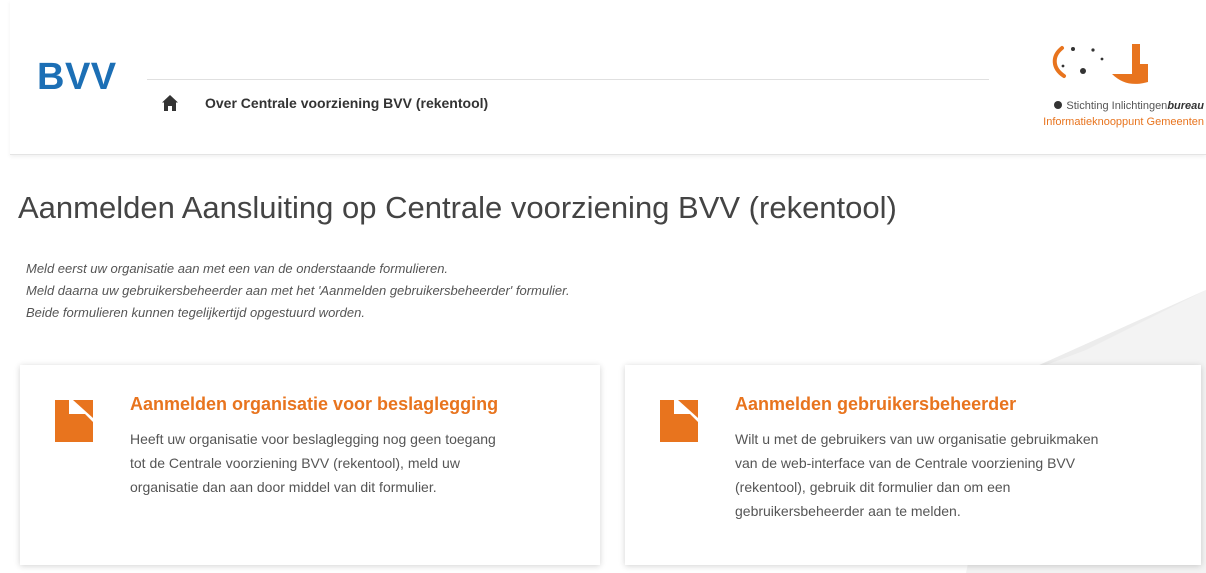 The image size is (1206, 573). I want to click on logo-text-line1: Stichting Inlichtingenbureau, so click(1104, 106).